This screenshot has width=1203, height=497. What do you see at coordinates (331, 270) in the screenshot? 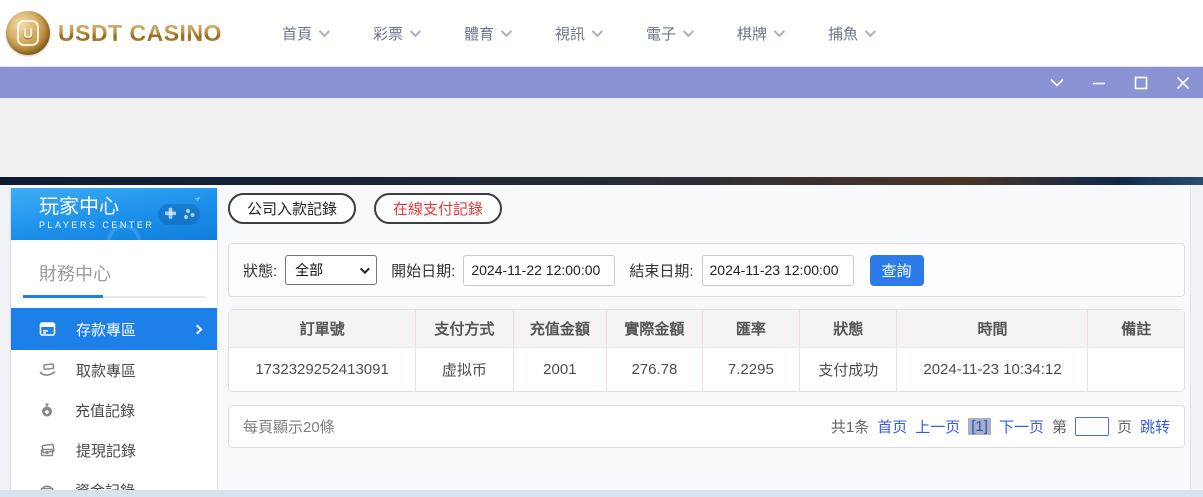
I see `status-select: 全部` at bounding box center [331, 270].